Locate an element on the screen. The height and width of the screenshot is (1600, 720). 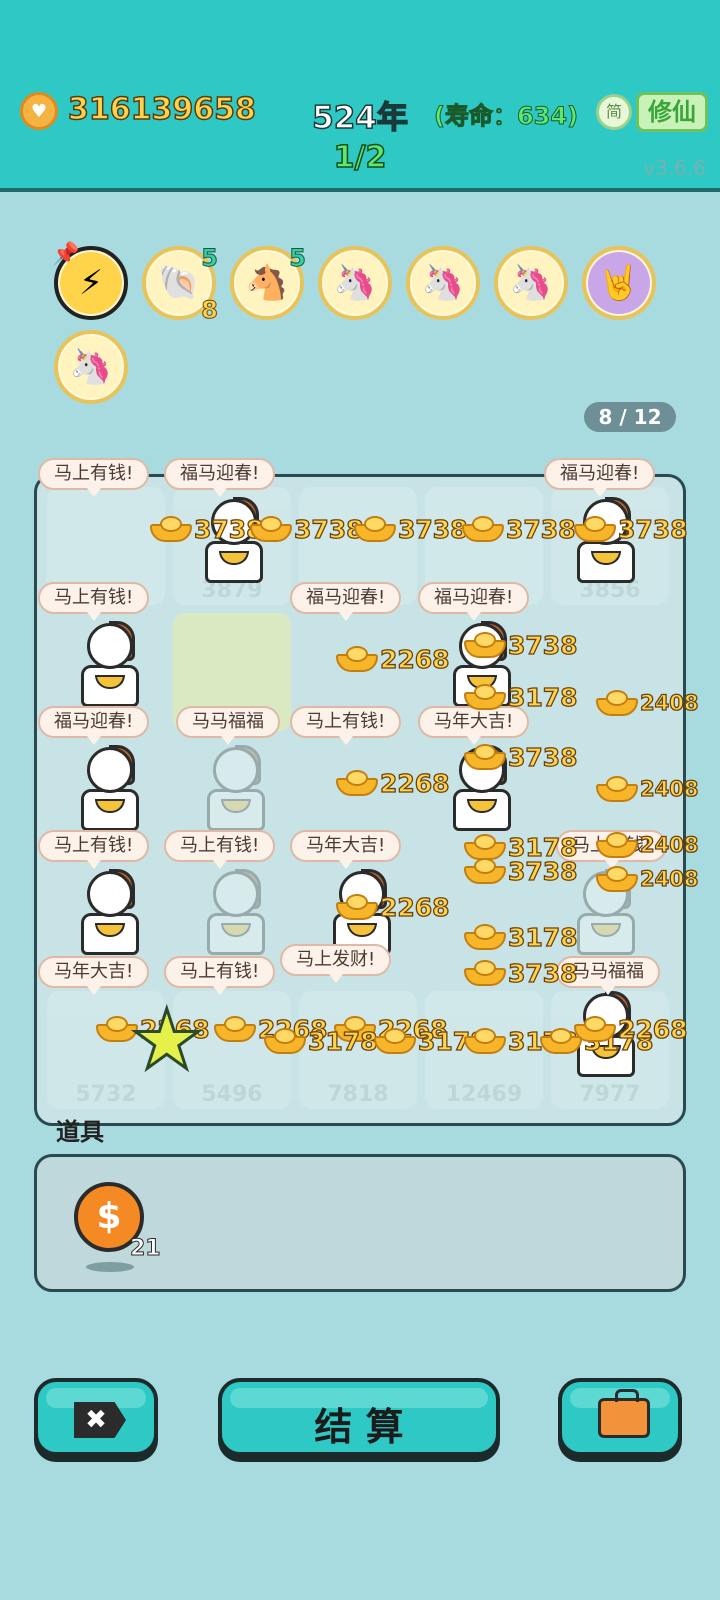
coin-total: 316139658 is located at coordinates (161, 109).